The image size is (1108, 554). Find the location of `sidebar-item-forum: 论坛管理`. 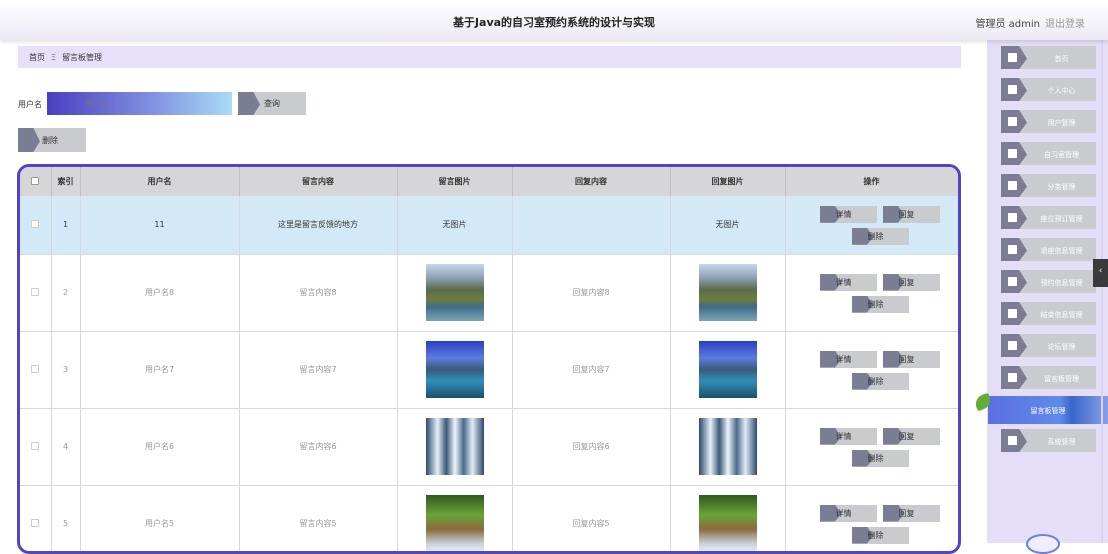

sidebar-item-forum: 论坛管理 is located at coordinates (1048, 345).